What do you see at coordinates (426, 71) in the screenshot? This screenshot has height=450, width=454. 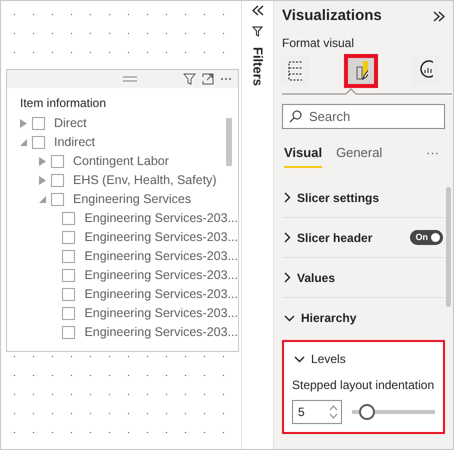 I see `analytics-icon` at bounding box center [426, 71].